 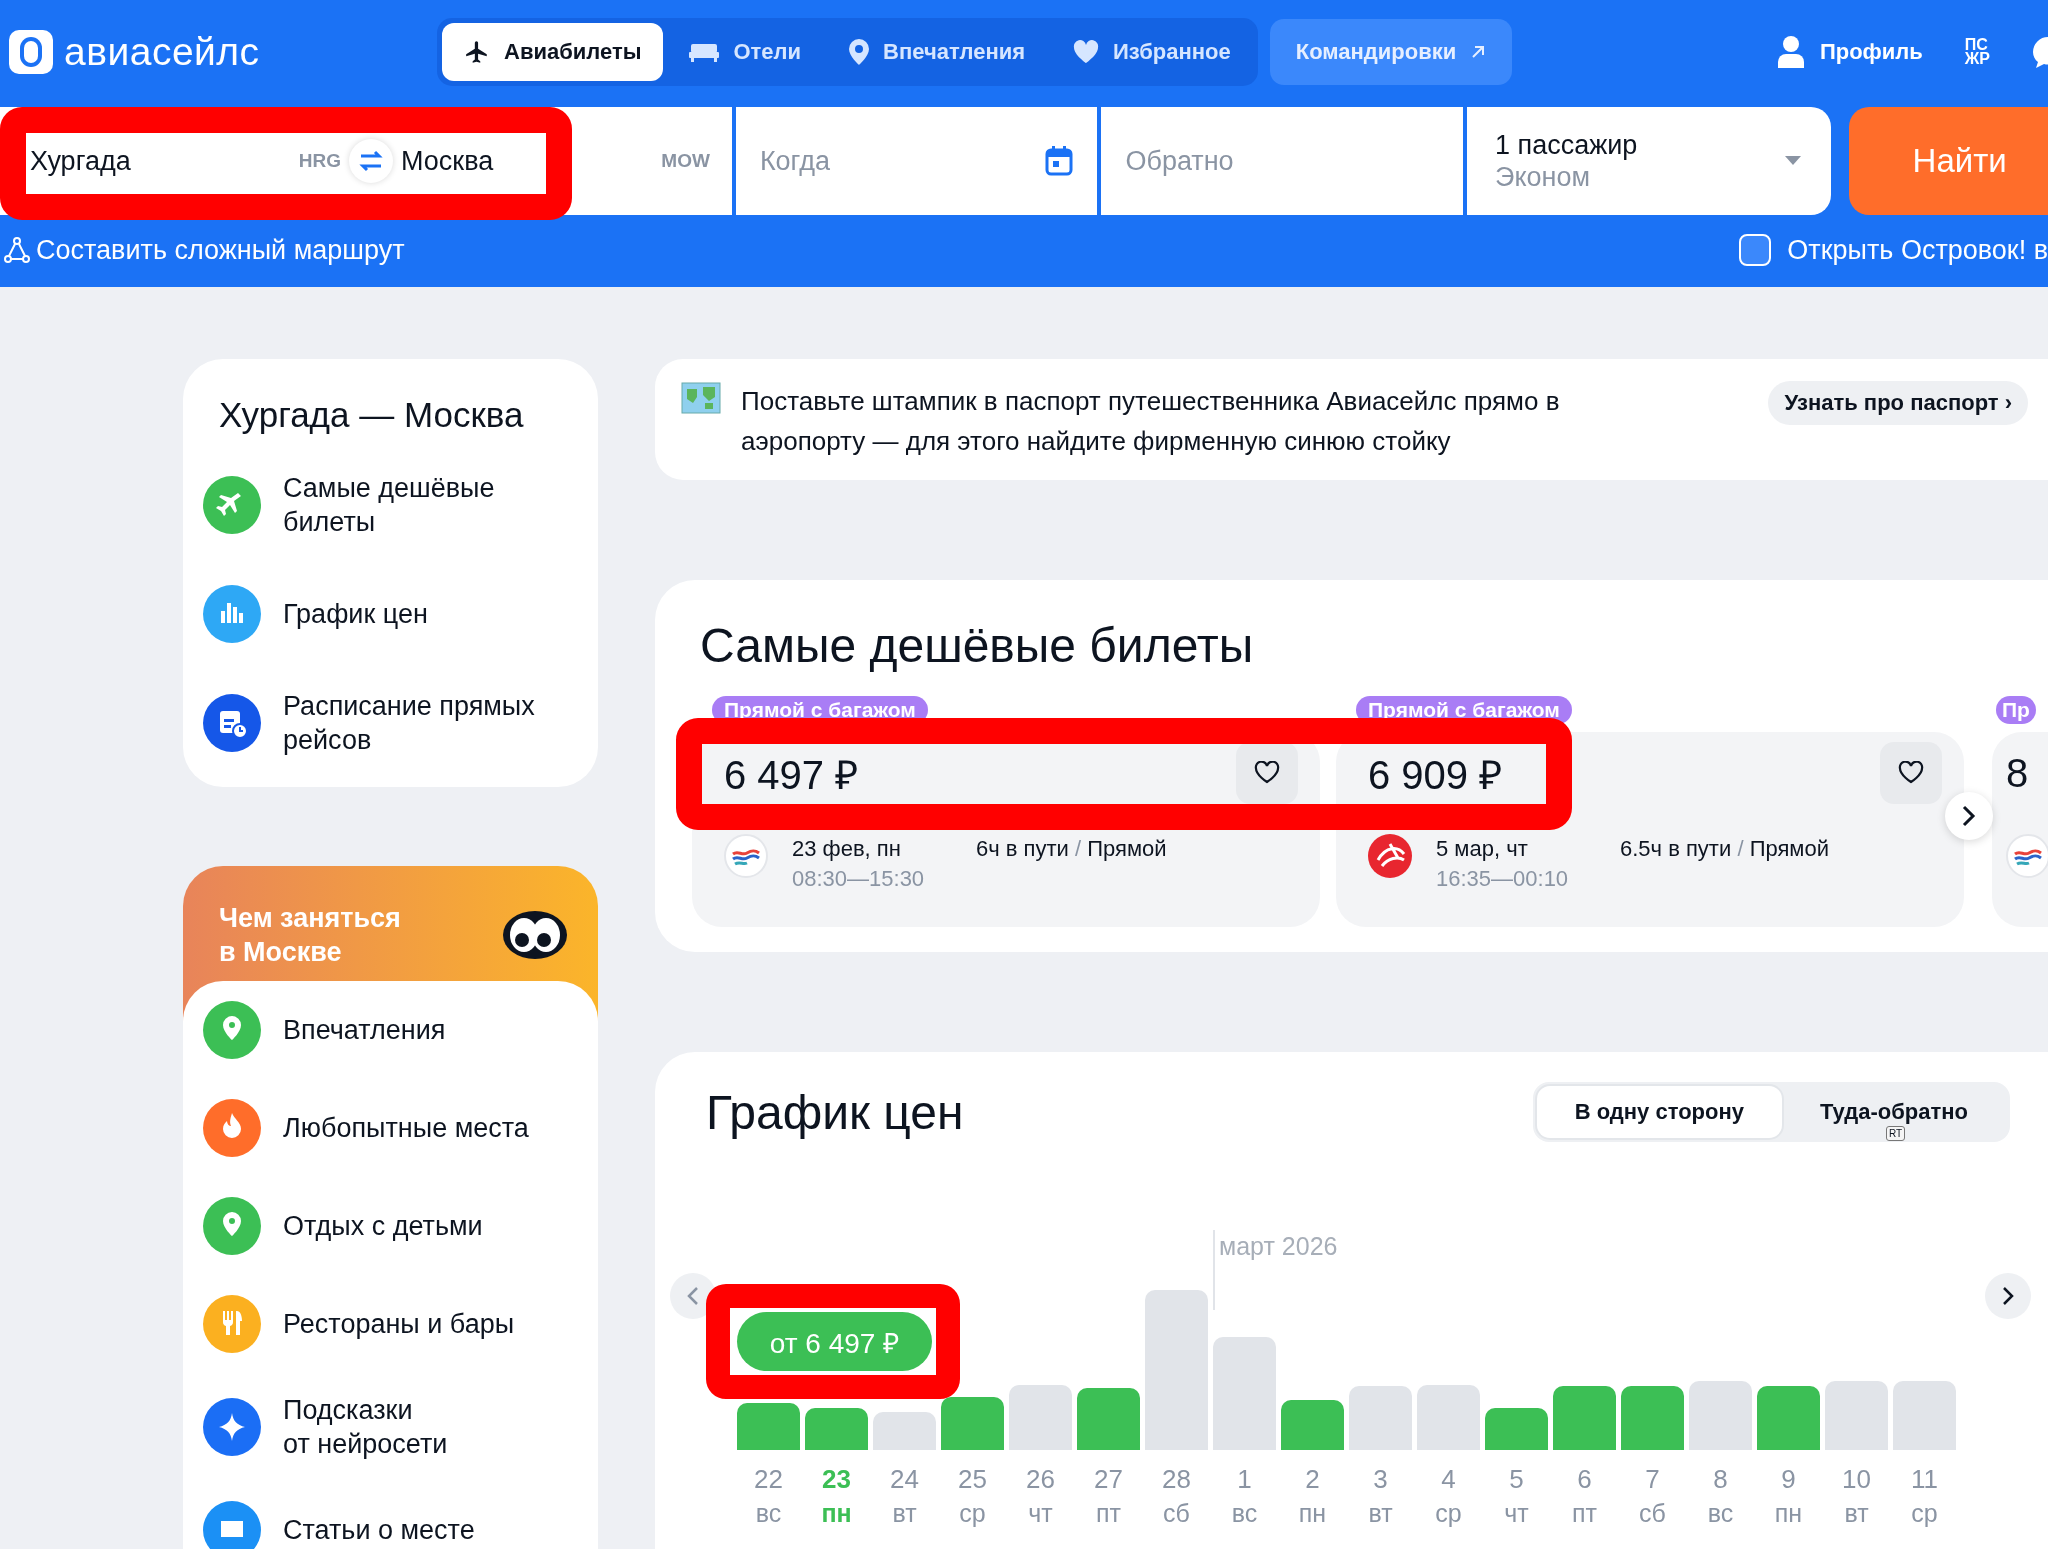 I want to click on sidebar-link: Статьи о месте, so click(x=390, y=1525).